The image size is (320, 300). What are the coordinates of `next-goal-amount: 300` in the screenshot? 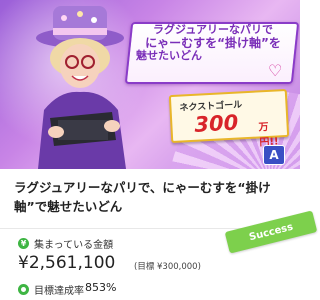 It's located at (216, 123).